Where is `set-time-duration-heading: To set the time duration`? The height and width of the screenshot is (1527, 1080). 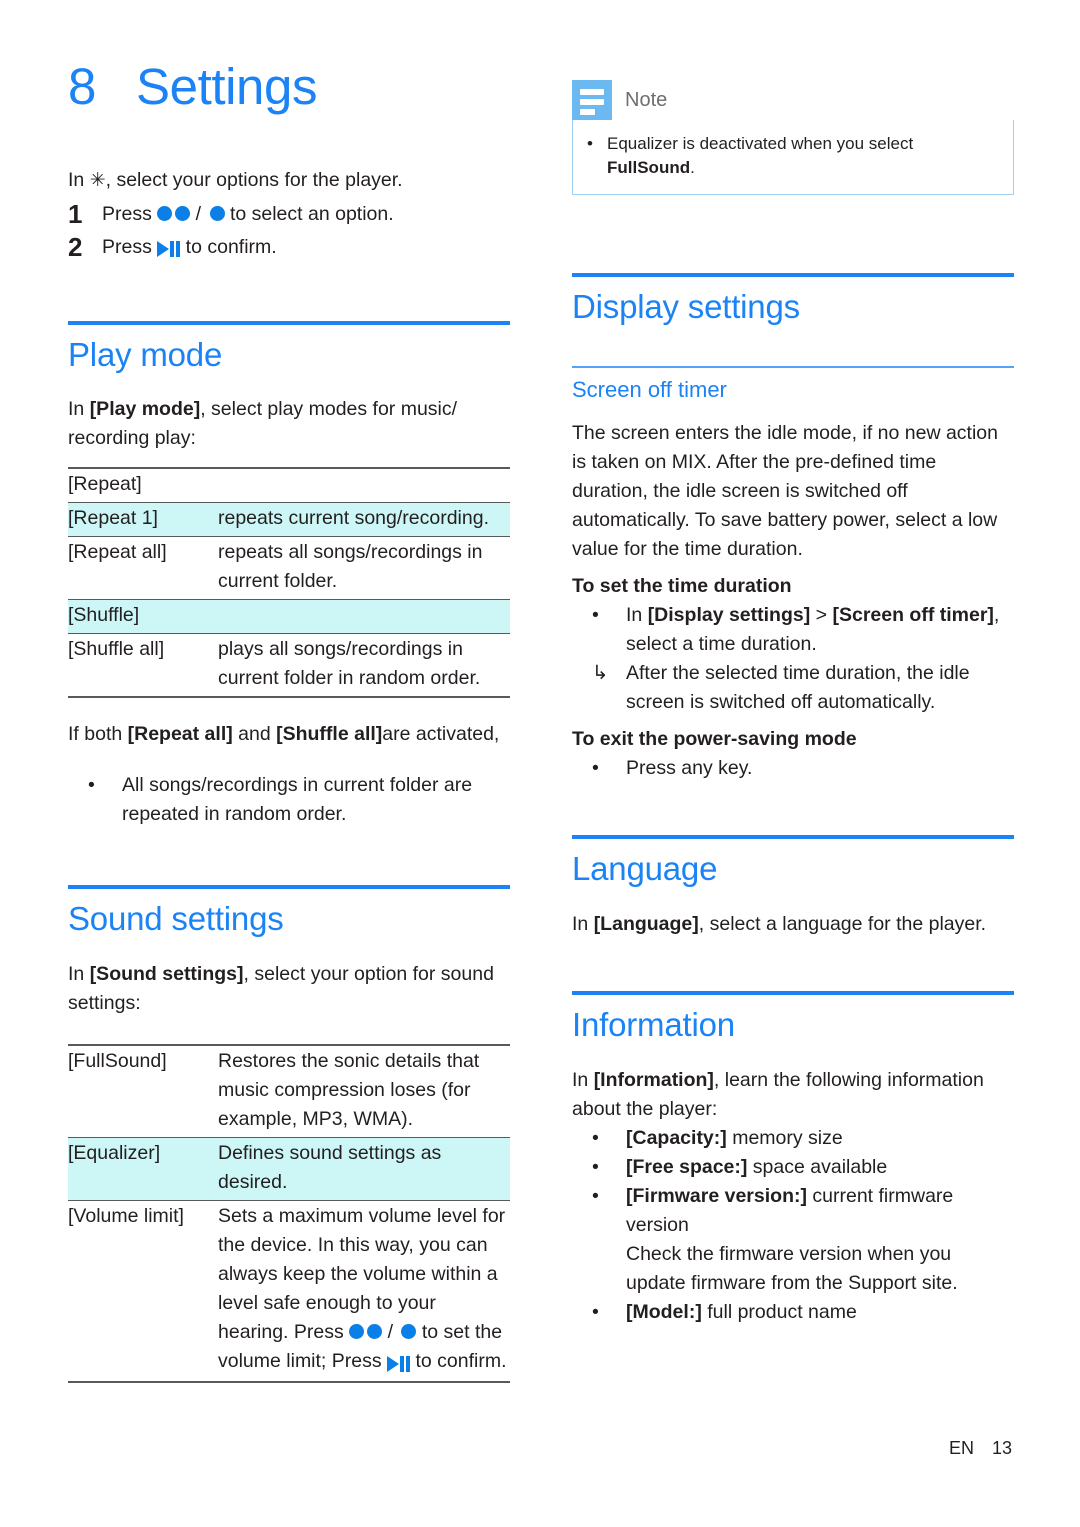 set-time-duration-heading: To set the time duration is located at coordinates (682, 586).